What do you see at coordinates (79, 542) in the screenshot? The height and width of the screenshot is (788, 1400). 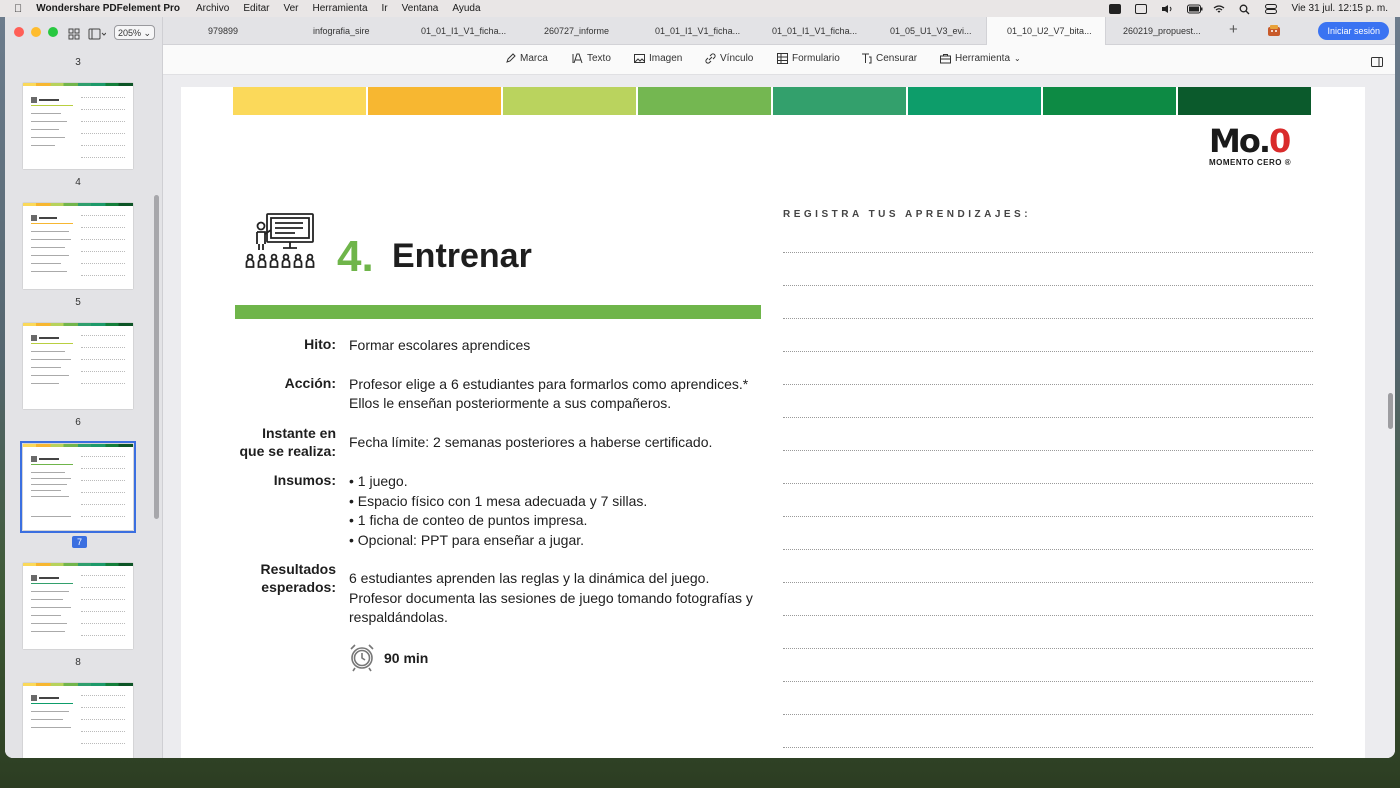 I see `selected-page-badge: 7` at bounding box center [79, 542].